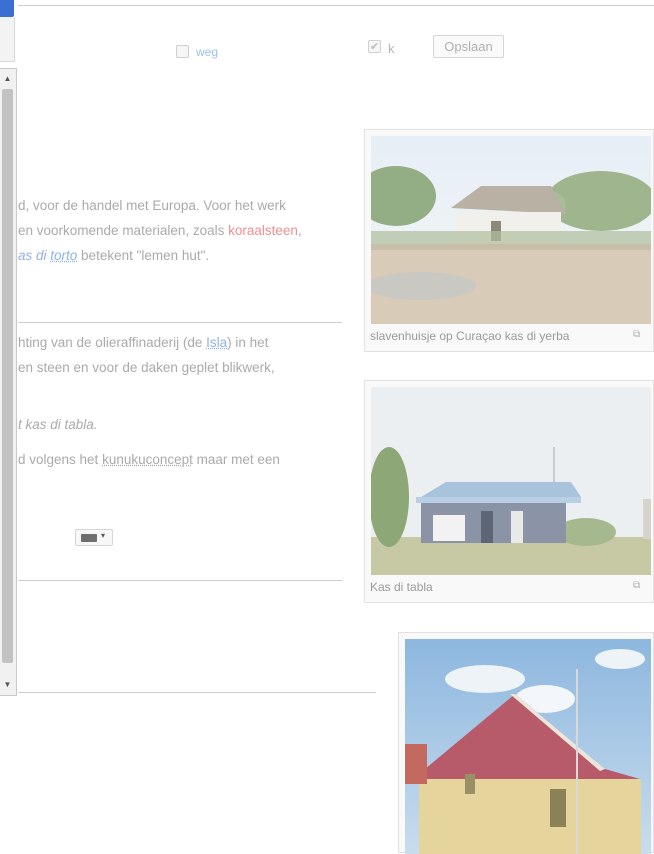  I want to click on save-button: Opslaan, so click(468, 46).